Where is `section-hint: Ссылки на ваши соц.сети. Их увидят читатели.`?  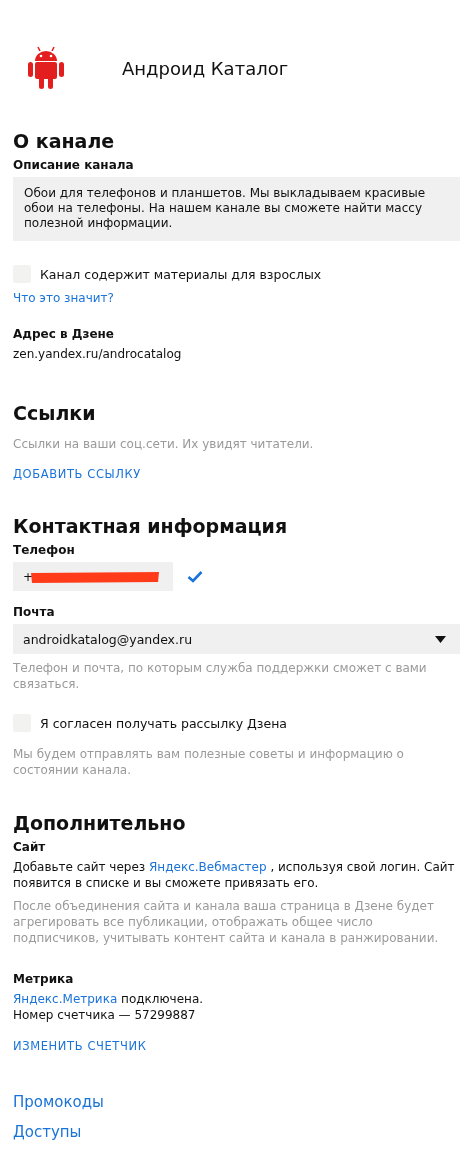 section-hint: Ссылки на ваши соц.сети. Их увидят читатели. is located at coordinates (163, 444).